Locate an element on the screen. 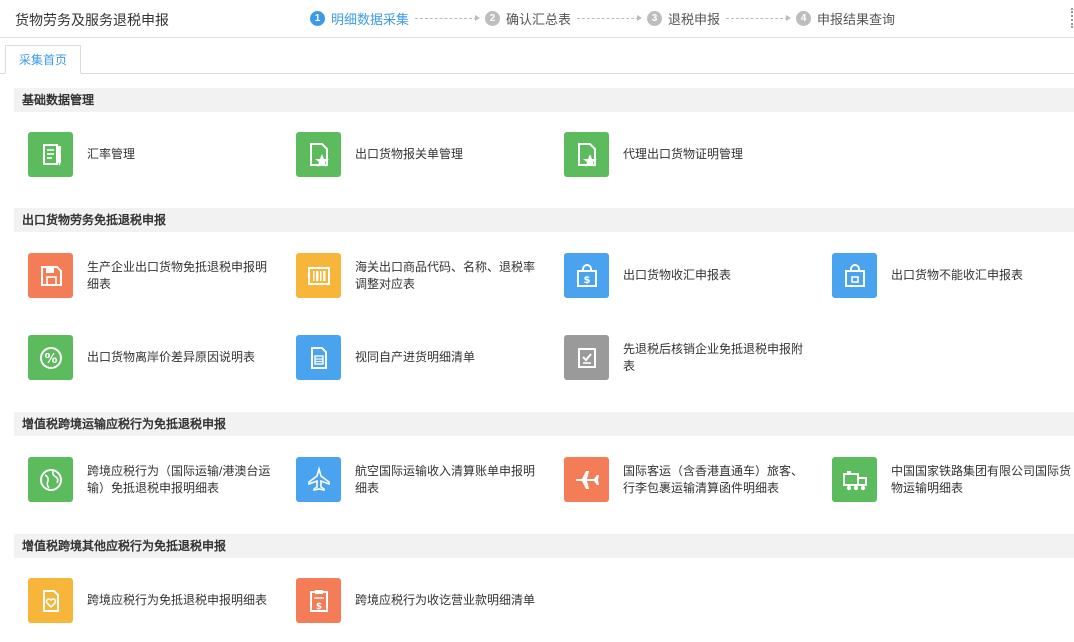  item-export-no-forex-receipt: 出口货物不能收汇申报表 is located at coordinates (953, 275).